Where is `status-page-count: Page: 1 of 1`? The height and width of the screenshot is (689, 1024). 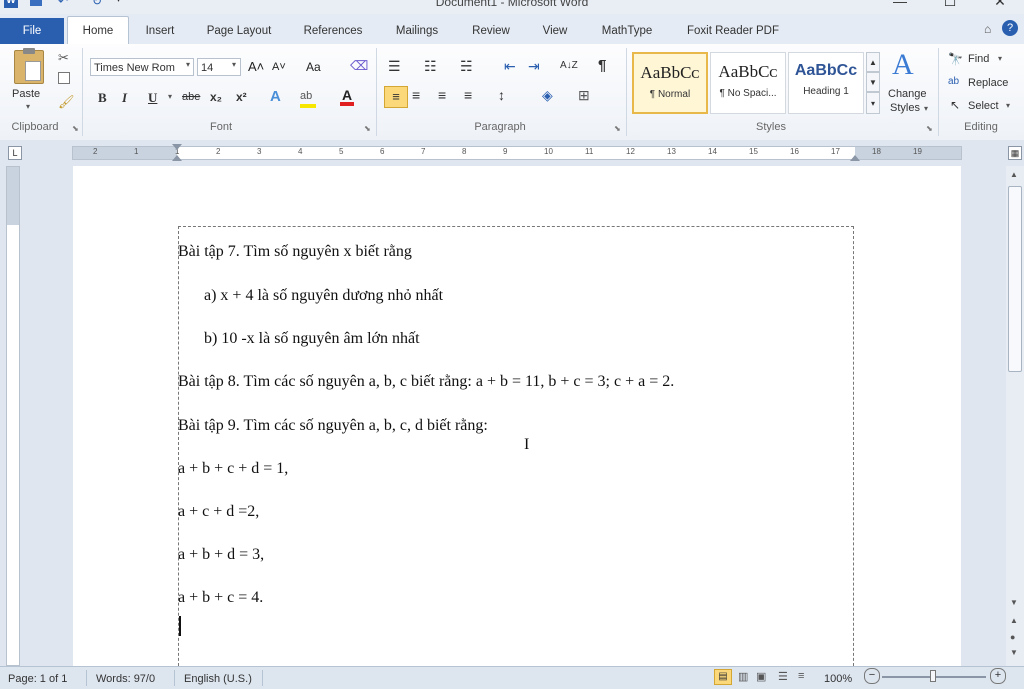 status-page-count: Page: 1 of 1 is located at coordinates (37, 679).